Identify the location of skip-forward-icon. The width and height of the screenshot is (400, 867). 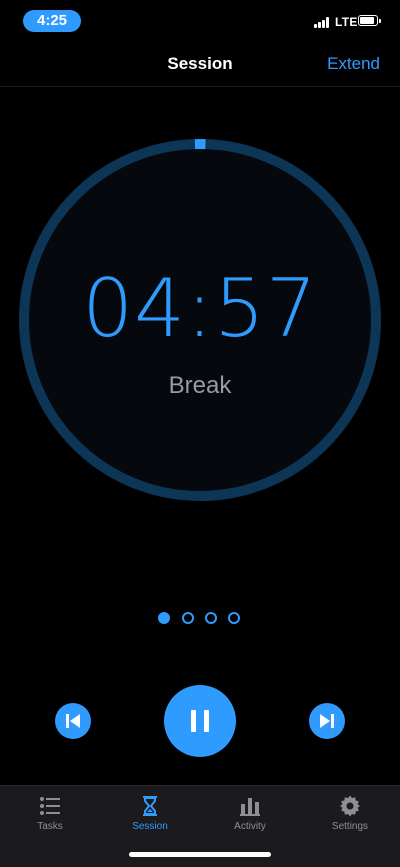
(327, 721).